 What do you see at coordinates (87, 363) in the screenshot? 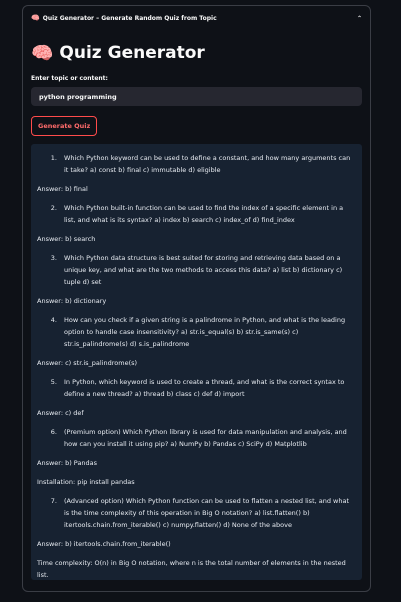
I see `answer-text: Answer: c) str.is_palindrome(s)` at bounding box center [87, 363].